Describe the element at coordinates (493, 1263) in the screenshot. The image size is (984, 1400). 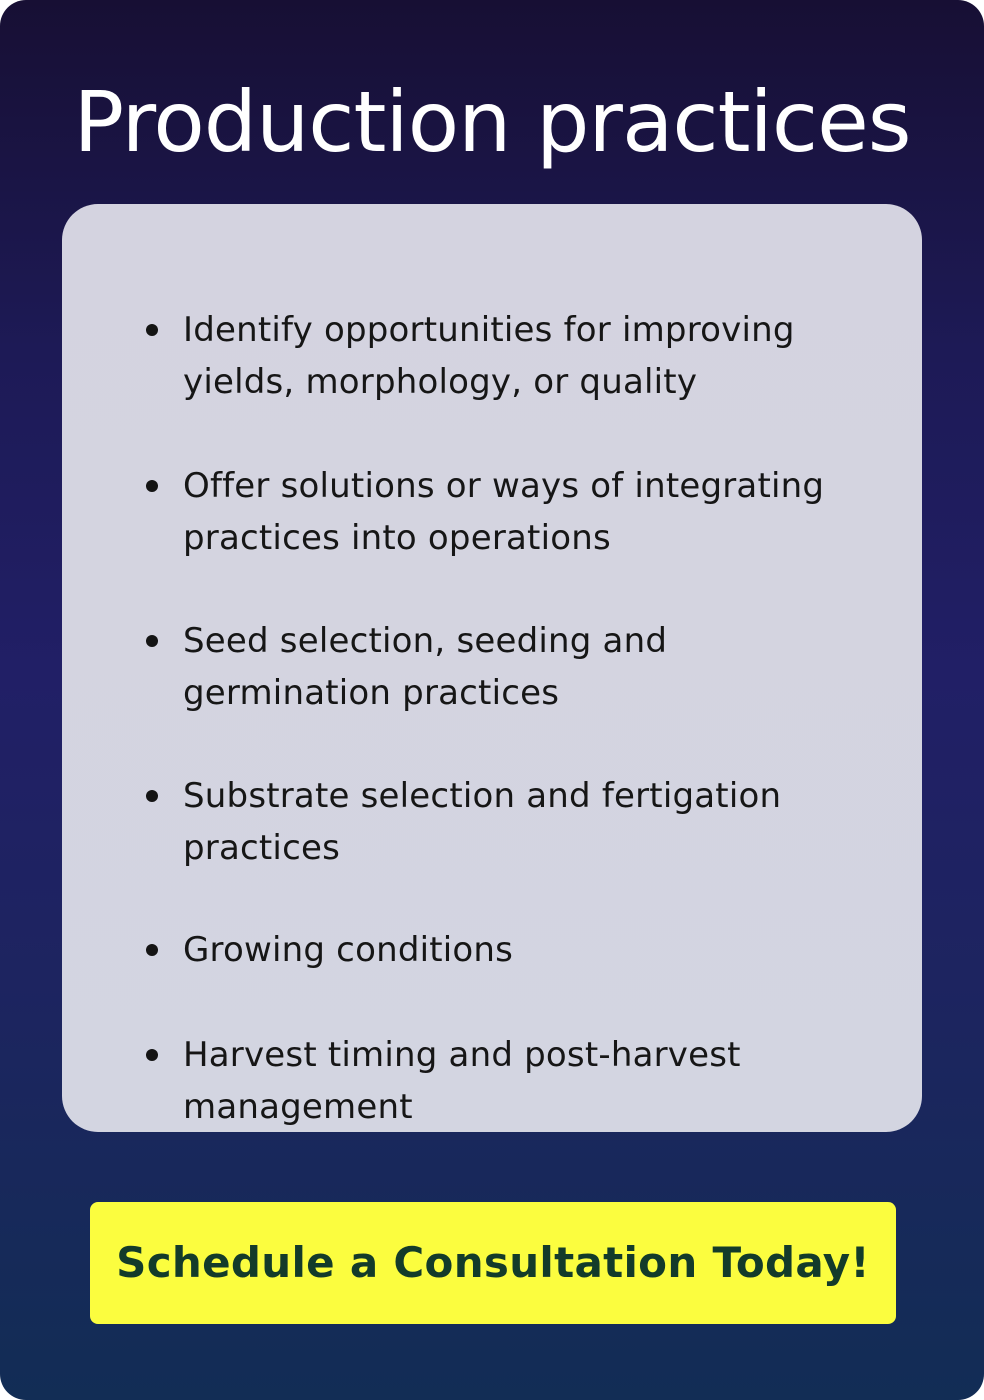
I see `schedule-consultation-button: Schedule a Consultation Today!` at that location.